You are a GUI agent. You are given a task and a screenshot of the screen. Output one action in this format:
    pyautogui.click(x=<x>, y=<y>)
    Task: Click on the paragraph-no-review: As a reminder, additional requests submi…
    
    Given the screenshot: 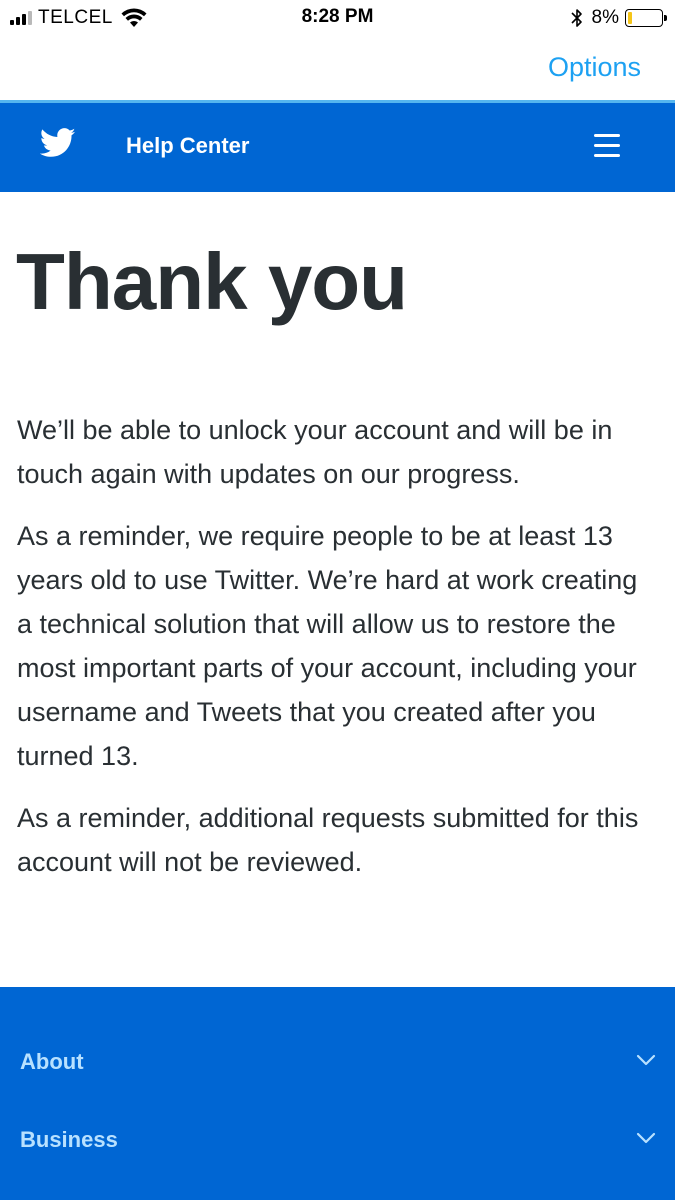 What is the action you would take?
    pyautogui.click(x=328, y=840)
    